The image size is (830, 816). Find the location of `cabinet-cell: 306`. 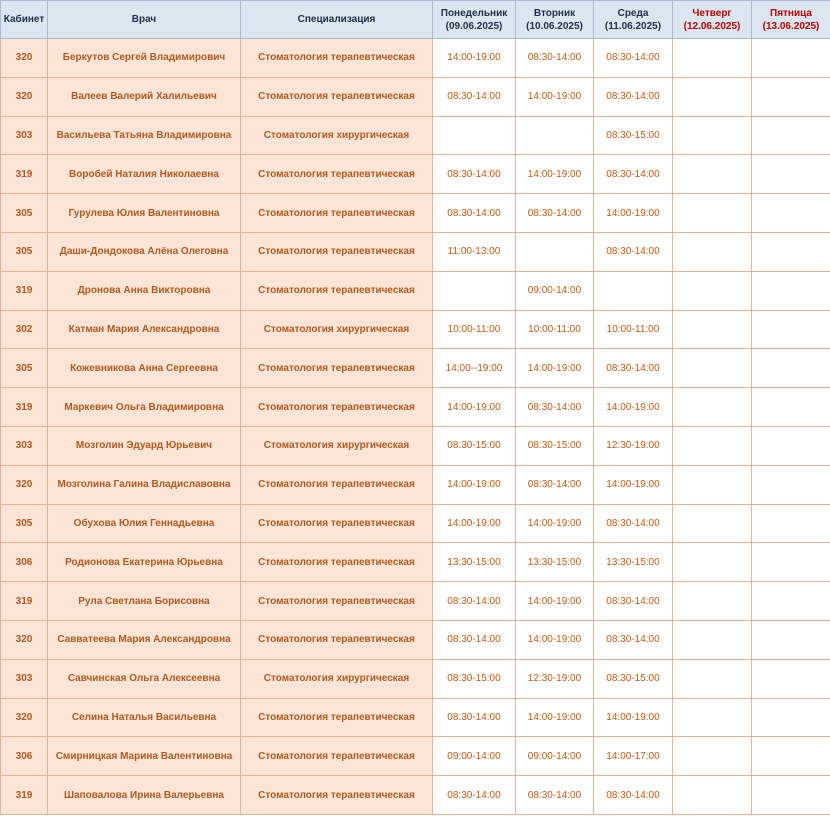

cabinet-cell: 306 is located at coordinates (24, 756).